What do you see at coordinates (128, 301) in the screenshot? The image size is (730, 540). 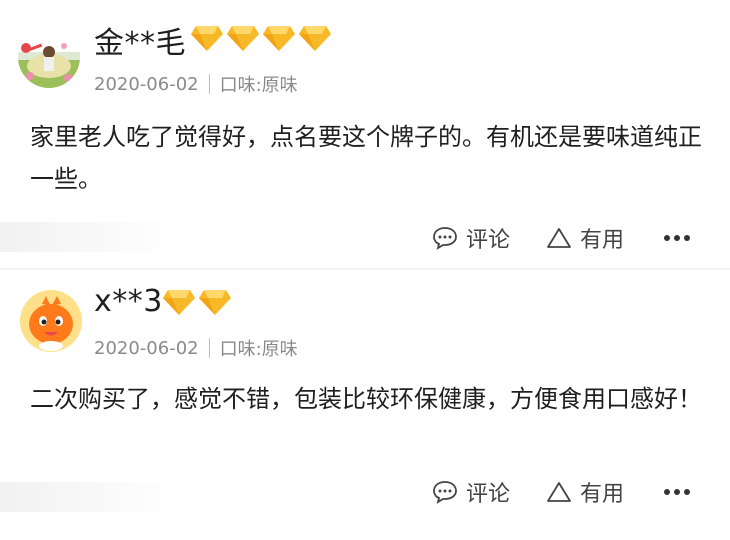 I see `username: x**3` at bounding box center [128, 301].